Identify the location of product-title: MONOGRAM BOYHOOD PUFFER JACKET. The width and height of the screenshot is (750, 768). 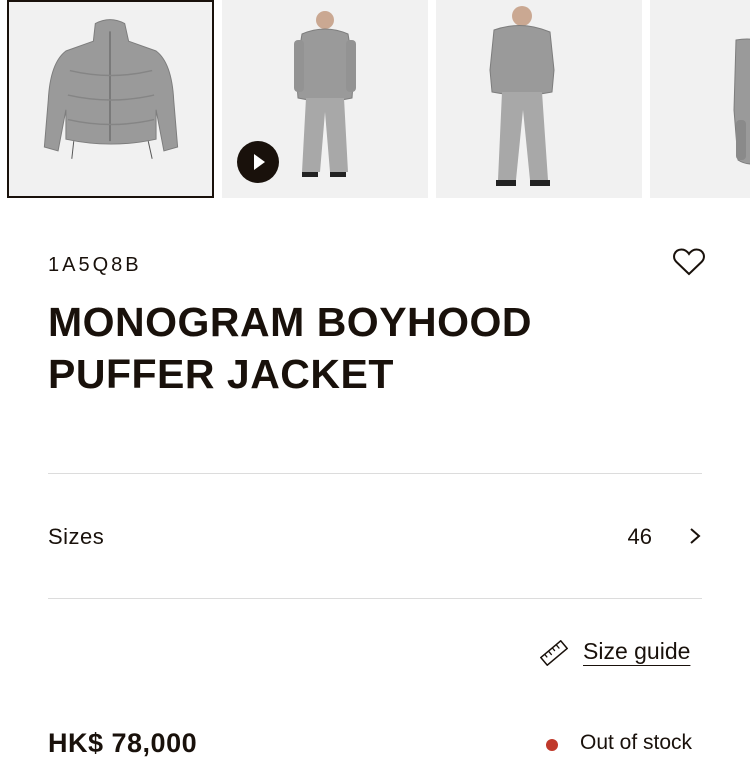
(290, 348).